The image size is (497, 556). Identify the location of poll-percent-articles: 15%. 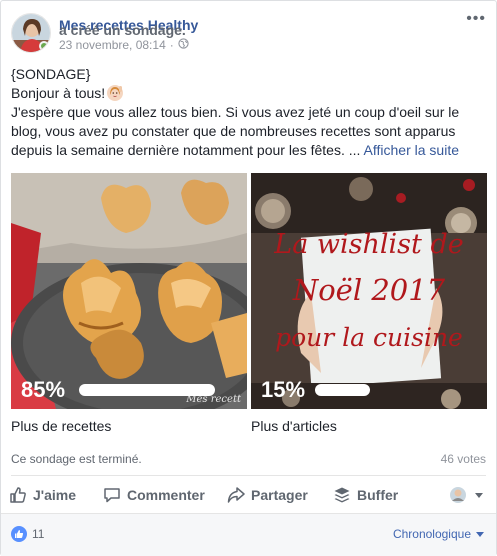
(283, 389).